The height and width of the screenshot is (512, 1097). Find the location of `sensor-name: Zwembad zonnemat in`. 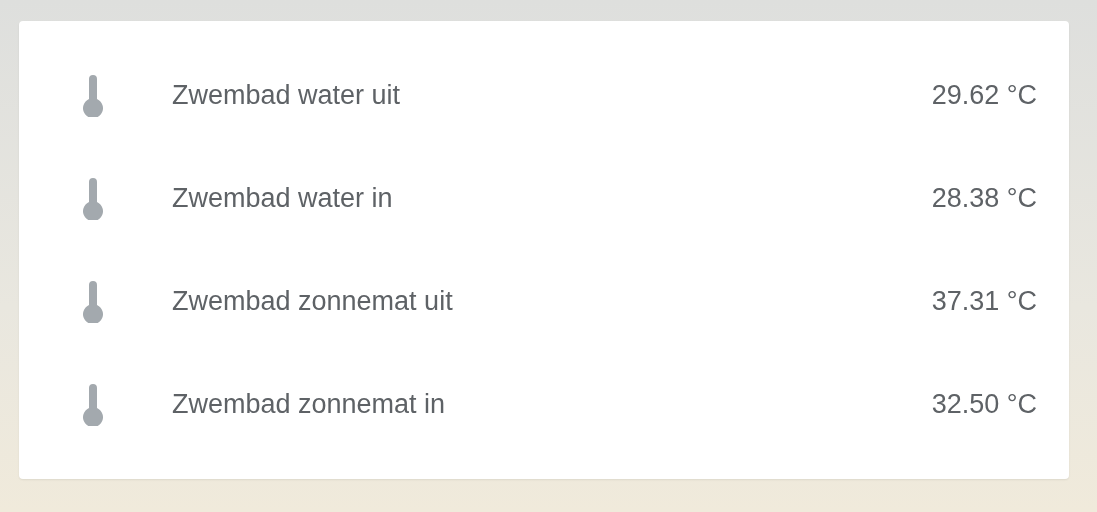

sensor-name: Zwembad zonnemat in is located at coordinates (309, 404).